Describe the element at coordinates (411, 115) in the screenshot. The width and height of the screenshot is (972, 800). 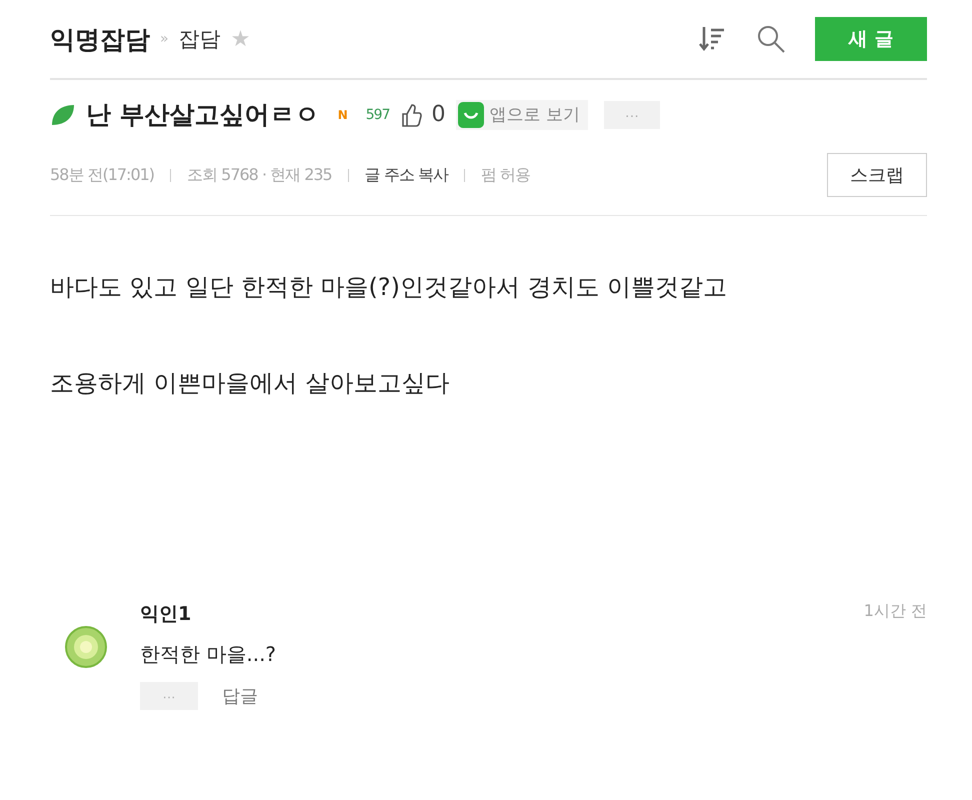
I see `thumbs-up-icon` at that location.